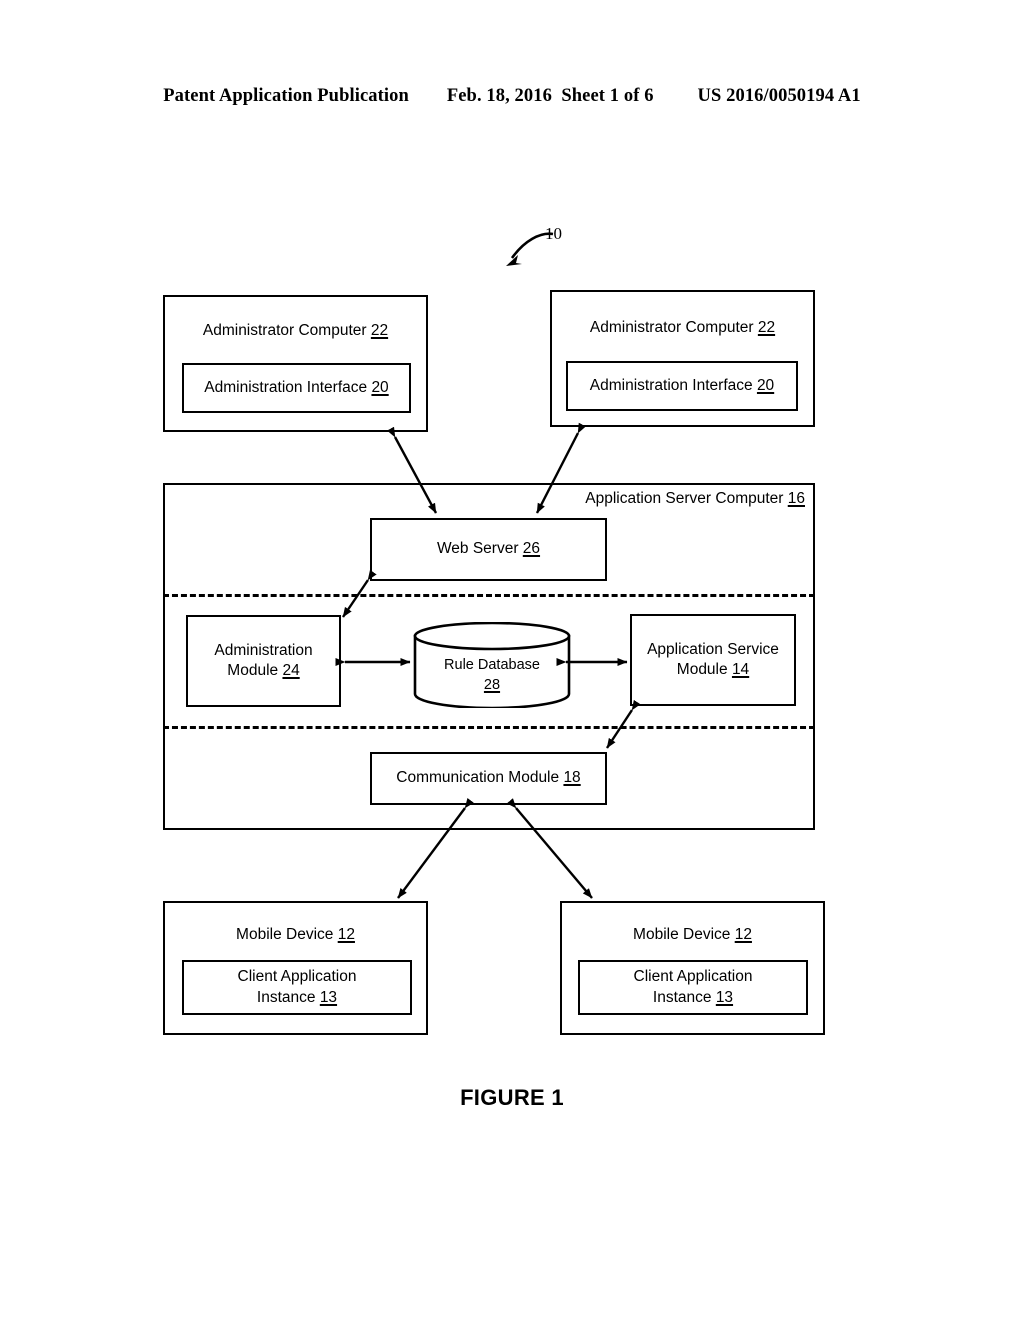 Image resolution: width=1024 pixels, height=1320 pixels. Describe the element at coordinates (492, 675) in the screenshot. I see `rule-database-label: Rule Database 28` at that location.